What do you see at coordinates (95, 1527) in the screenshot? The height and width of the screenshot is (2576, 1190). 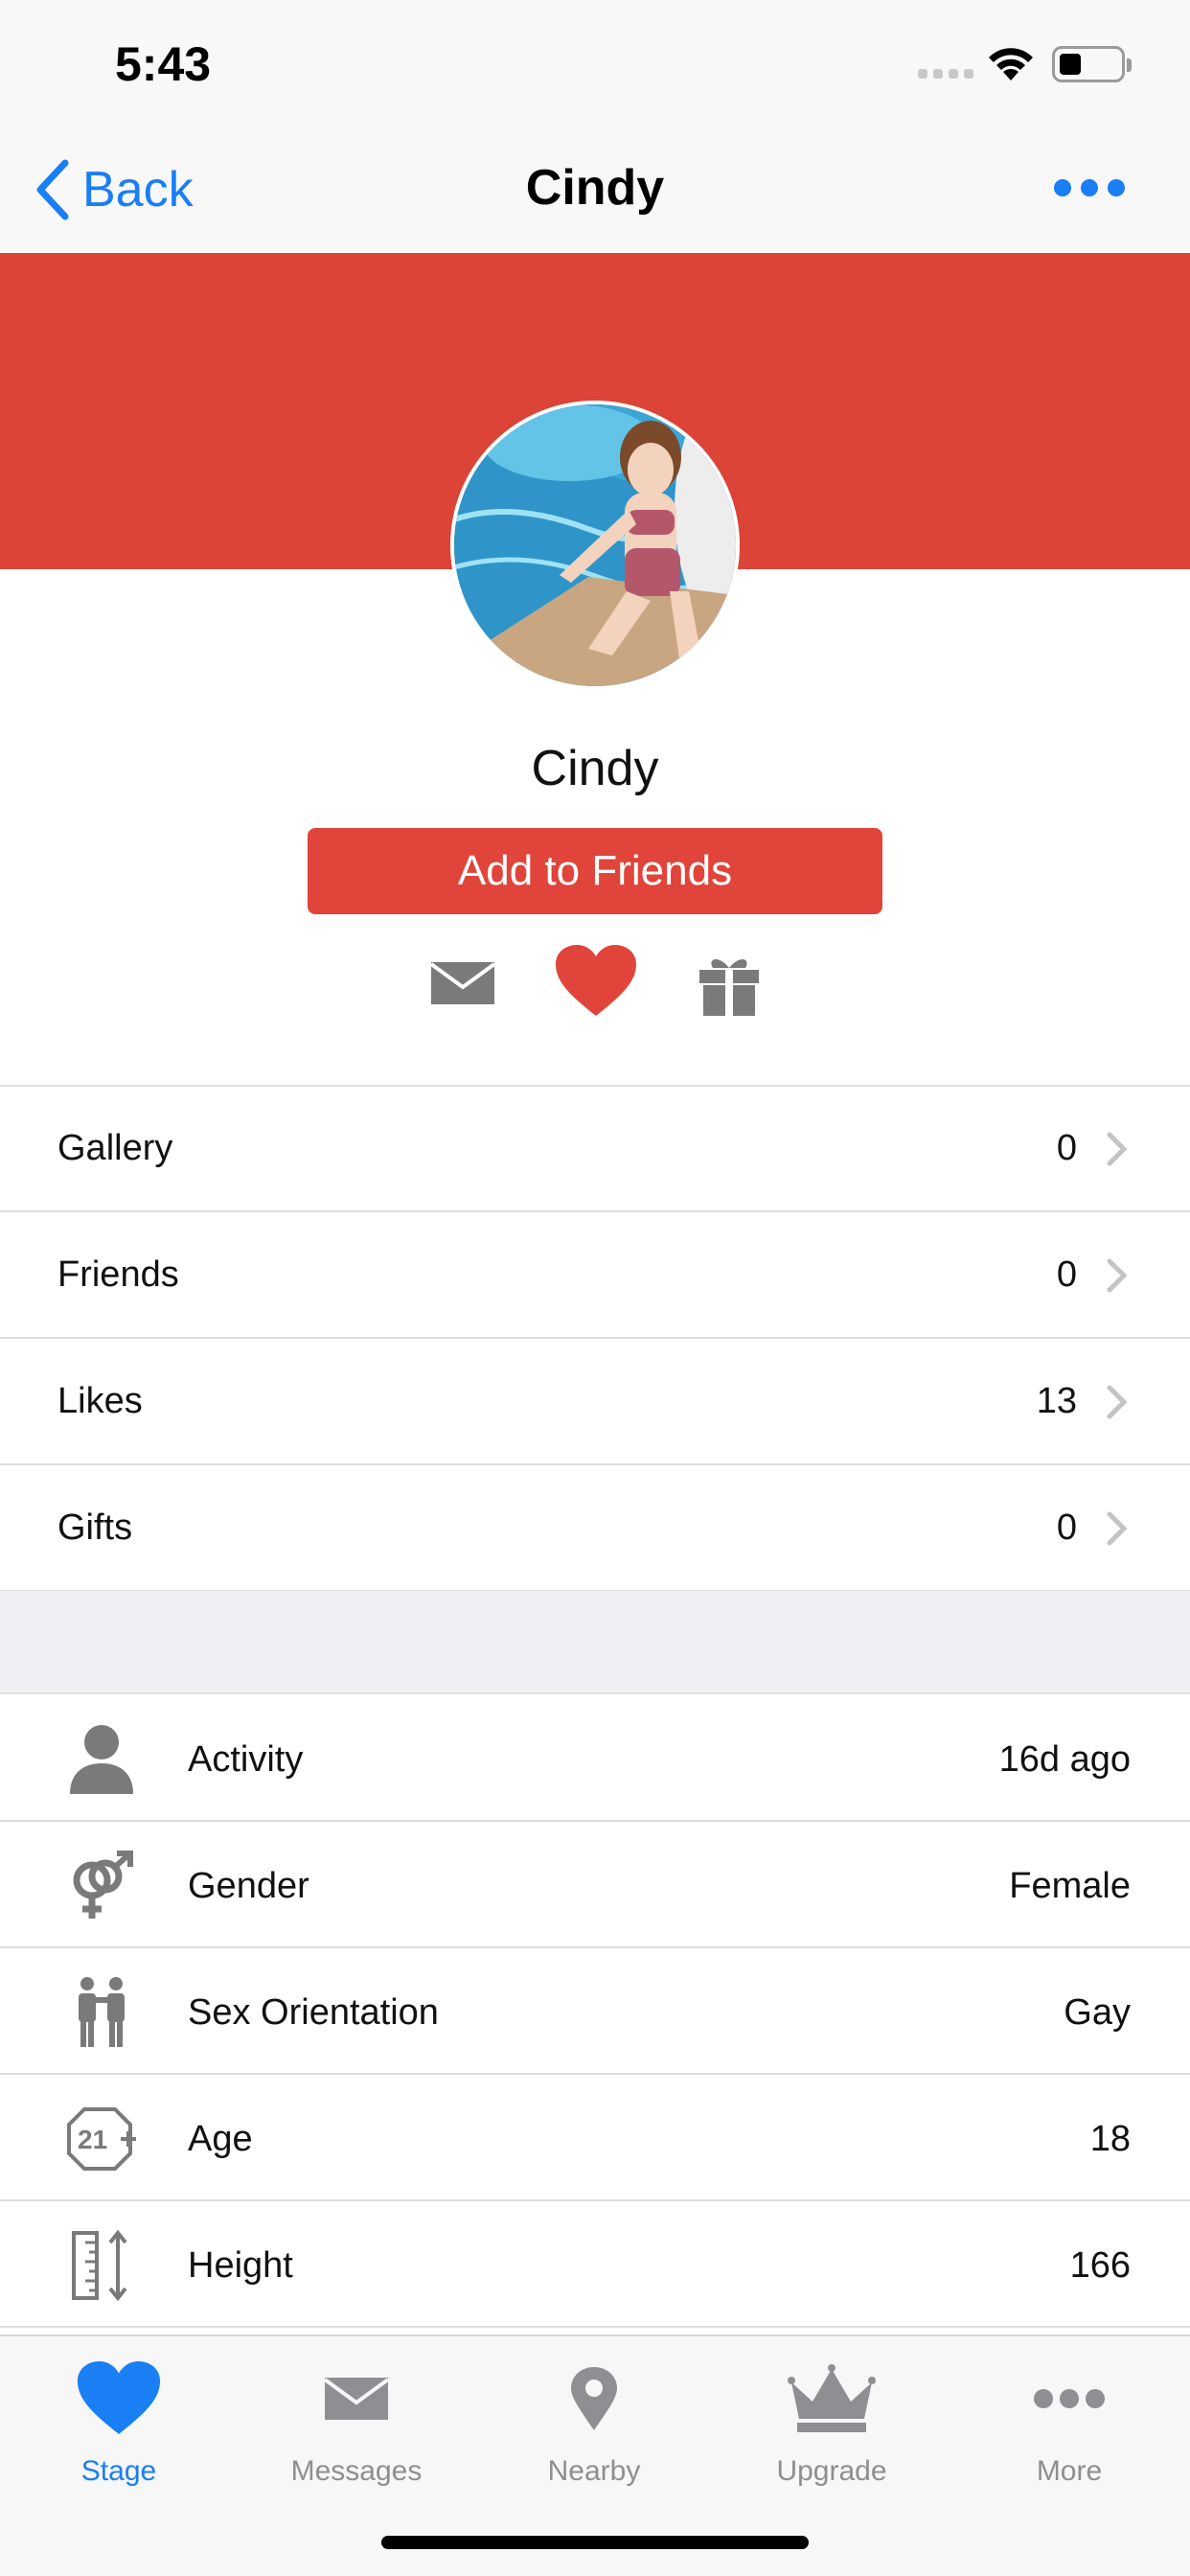 I see `row-label: Gifts` at bounding box center [95, 1527].